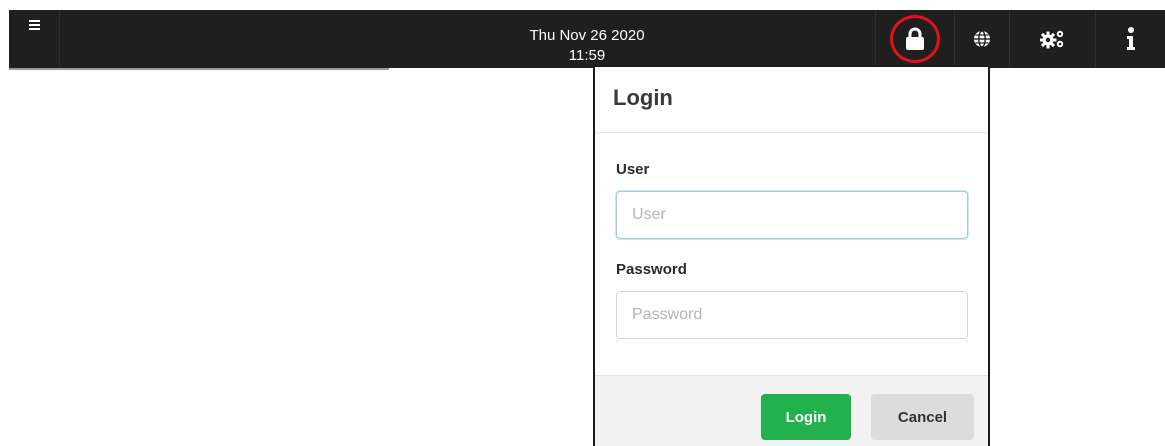 The height and width of the screenshot is (446, 1165). I want to click on dialog-footer: Login Cancel, so click(791, 410).